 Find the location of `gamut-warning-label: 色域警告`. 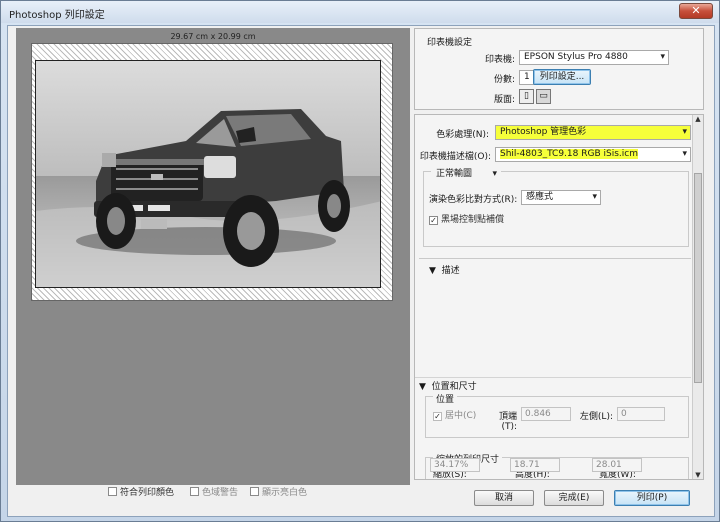

gamut-warning-label: 色域警告 is located at coordinates (220, 493).